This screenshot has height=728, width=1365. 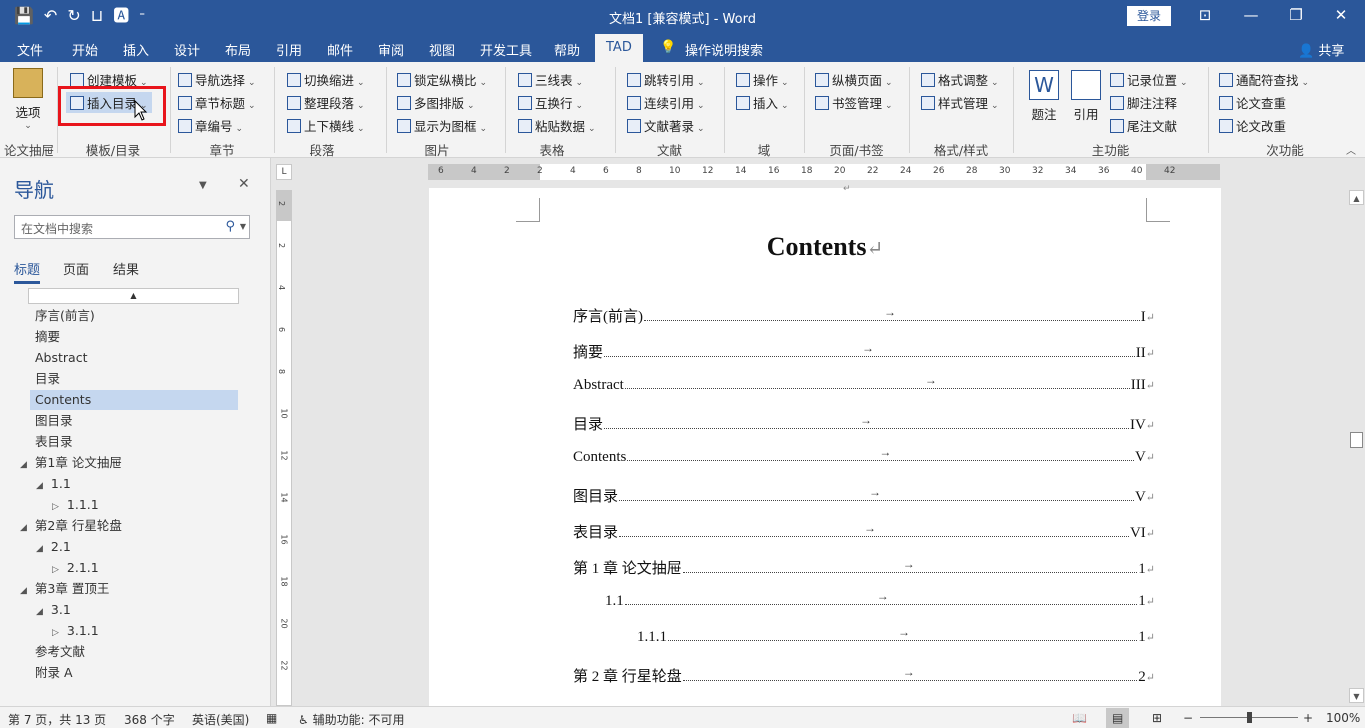 I want to click on scroll-thumb, so click(x=1356, y=440).